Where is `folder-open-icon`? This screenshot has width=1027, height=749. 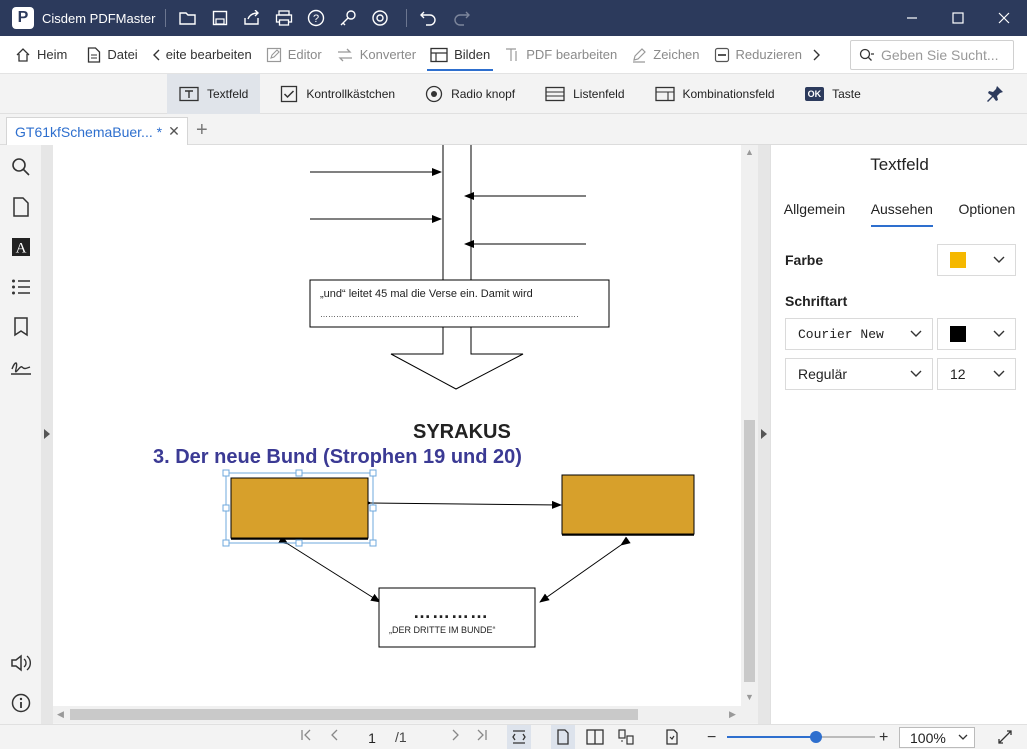 folder-open-icon is located at coordinates (188, 18).